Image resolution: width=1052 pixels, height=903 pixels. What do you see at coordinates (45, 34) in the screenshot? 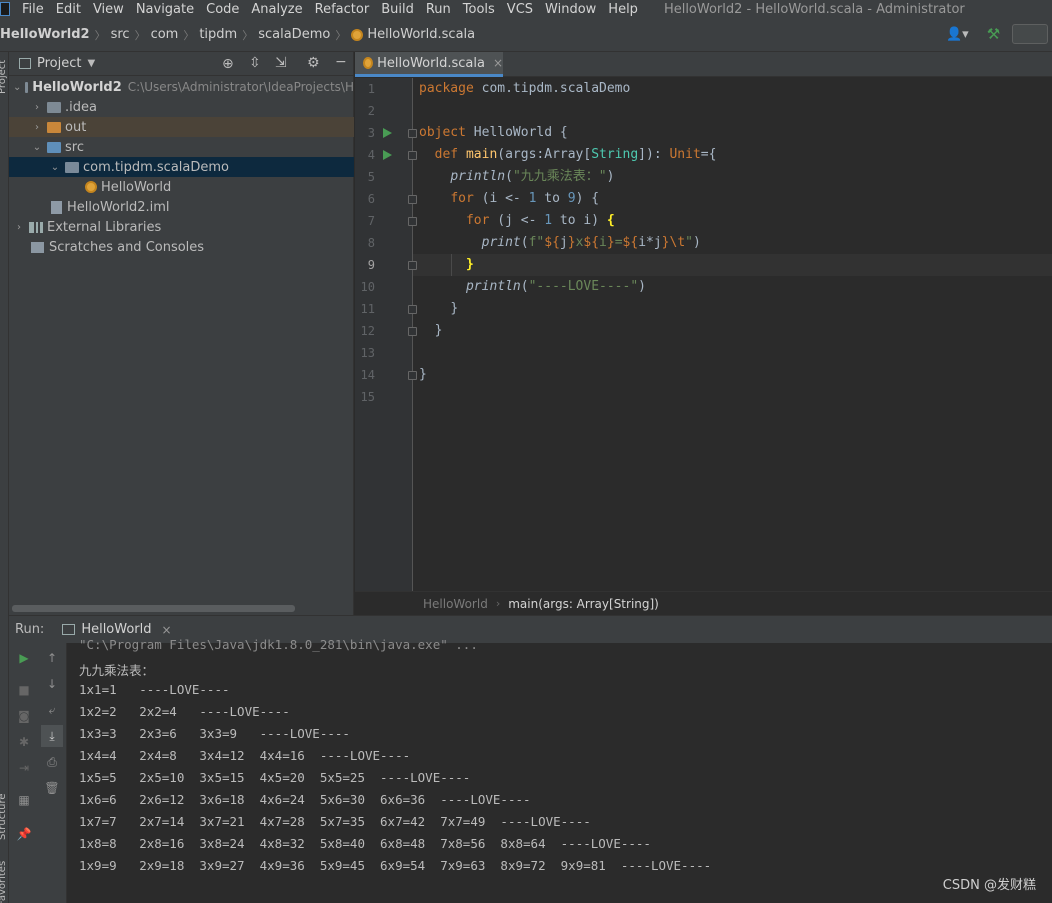
I see `nav-crumb-project: HelloWorld2` at bounding box center [45, 34].